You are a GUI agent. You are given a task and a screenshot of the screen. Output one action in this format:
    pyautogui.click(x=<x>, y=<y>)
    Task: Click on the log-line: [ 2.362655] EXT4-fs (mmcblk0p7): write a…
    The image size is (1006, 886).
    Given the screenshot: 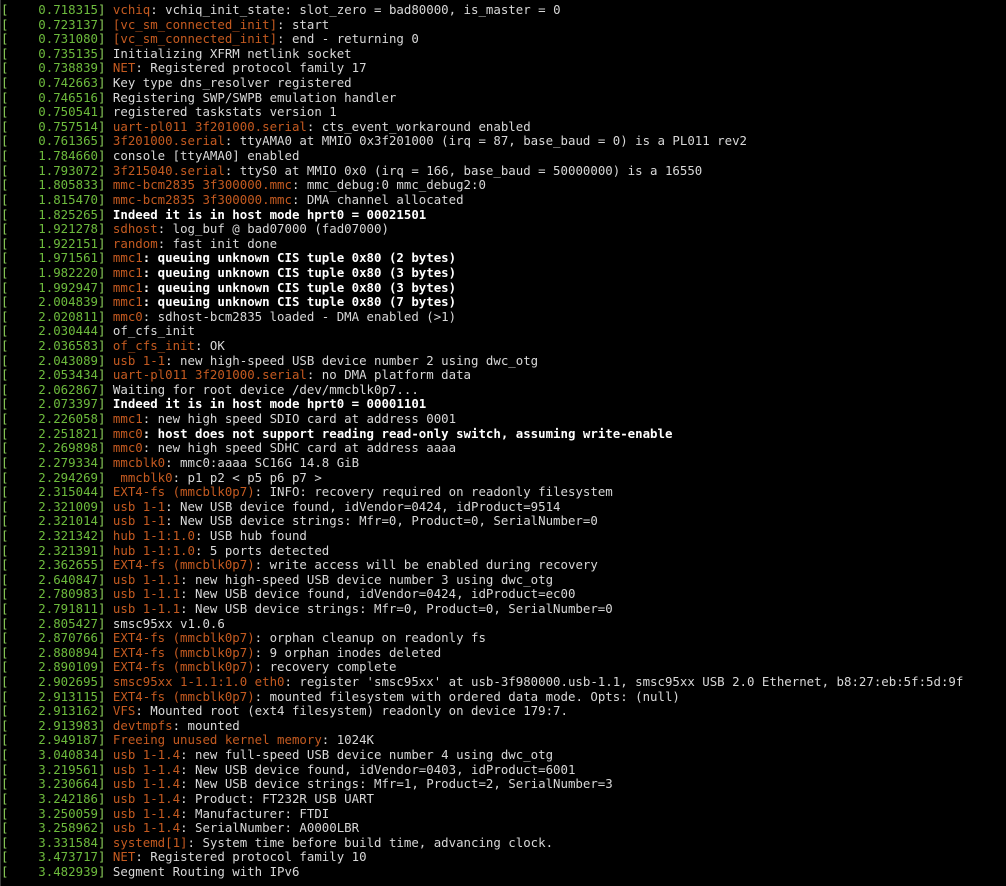 What is the action you would take?
    pyautogui.click(x=503, y=565)
    